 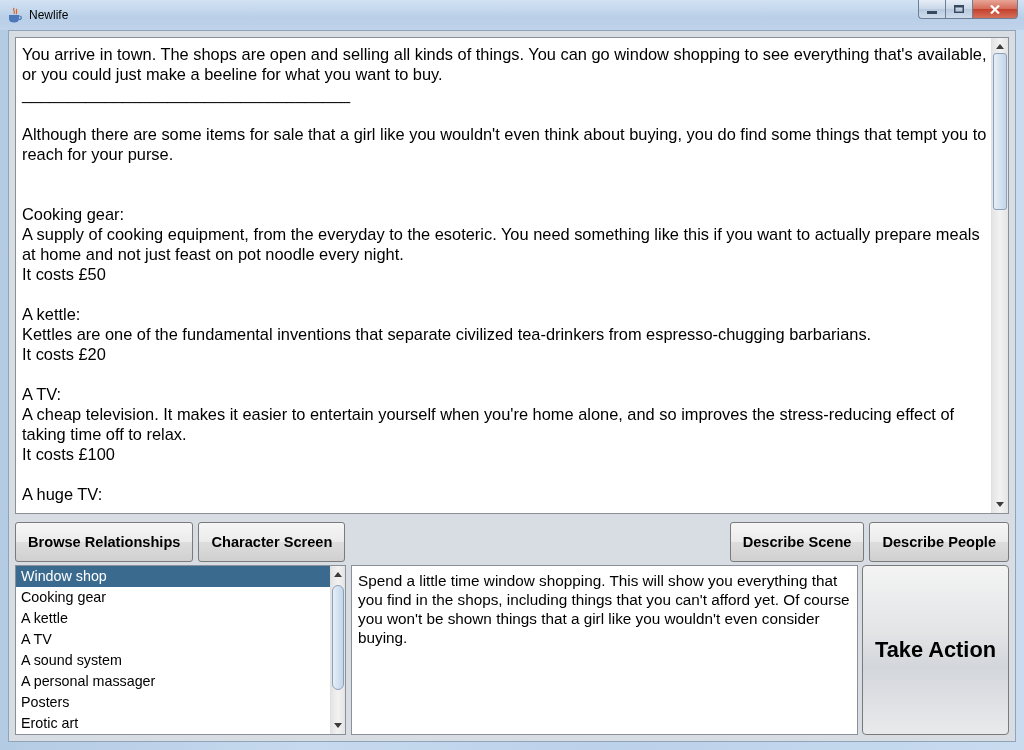 What do you see at coordinates (935, 650) in the screenshot?
I see `take-action-button: Take Action` at bounding box center [935, 650].